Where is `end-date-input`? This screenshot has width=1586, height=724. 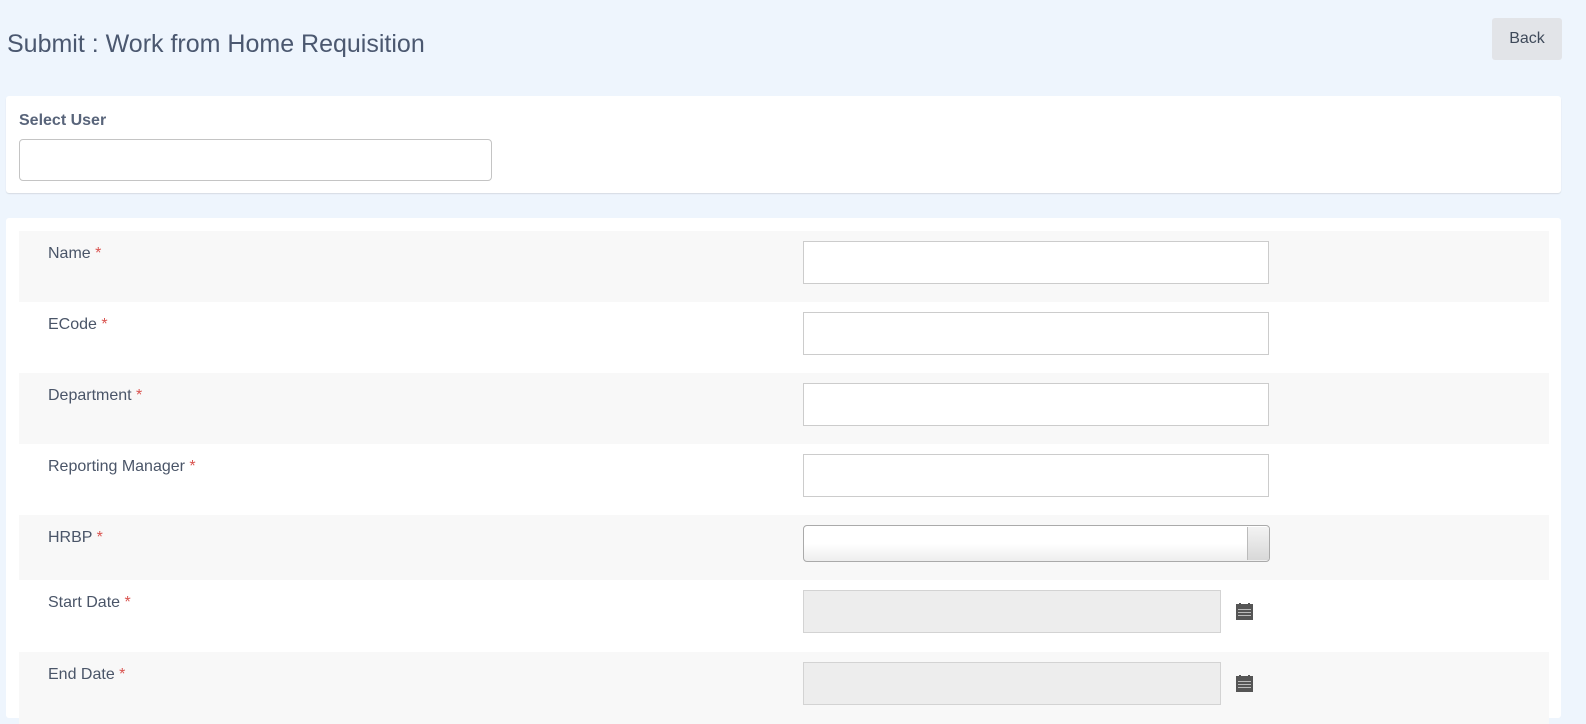
end-date-input is located at coordinates (1012, 683).